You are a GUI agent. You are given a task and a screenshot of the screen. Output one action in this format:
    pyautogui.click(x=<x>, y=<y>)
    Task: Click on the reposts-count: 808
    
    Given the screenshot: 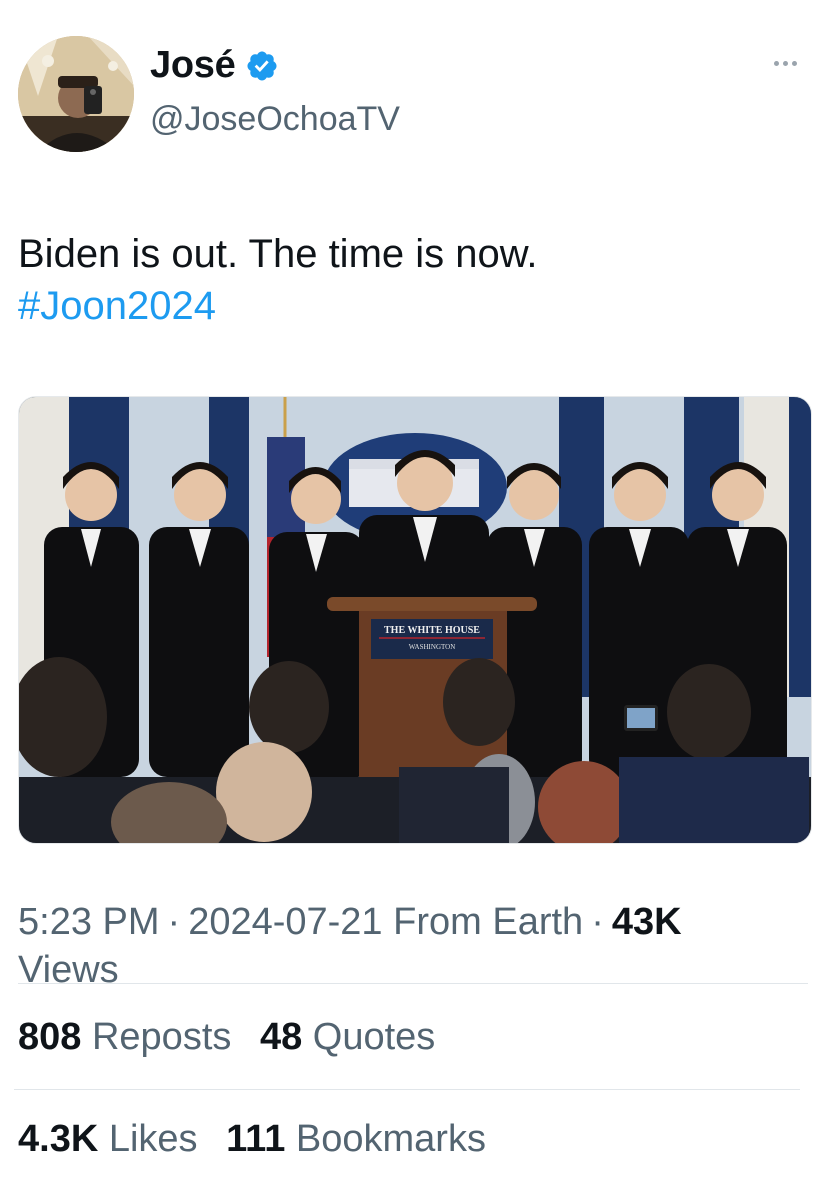 What is the action you would take?
    pyautogui.click(x=50, y=1037)
    